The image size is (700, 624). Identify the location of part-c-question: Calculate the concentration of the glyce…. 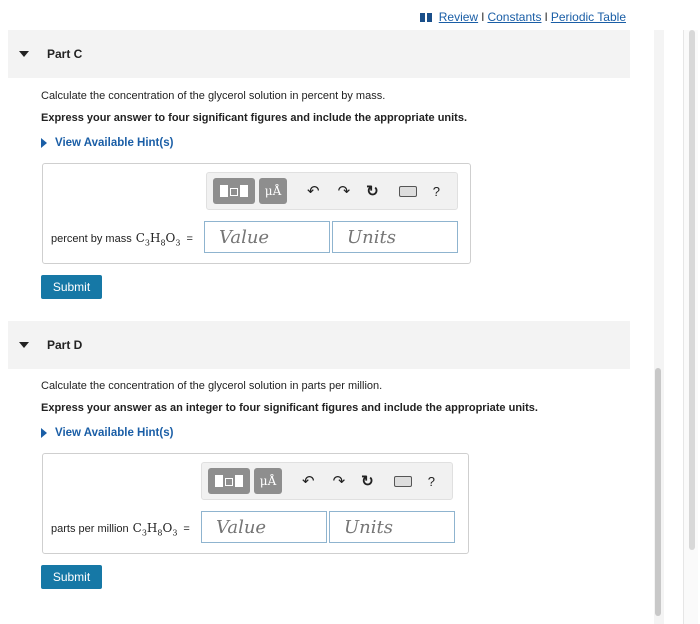
(213, 96).